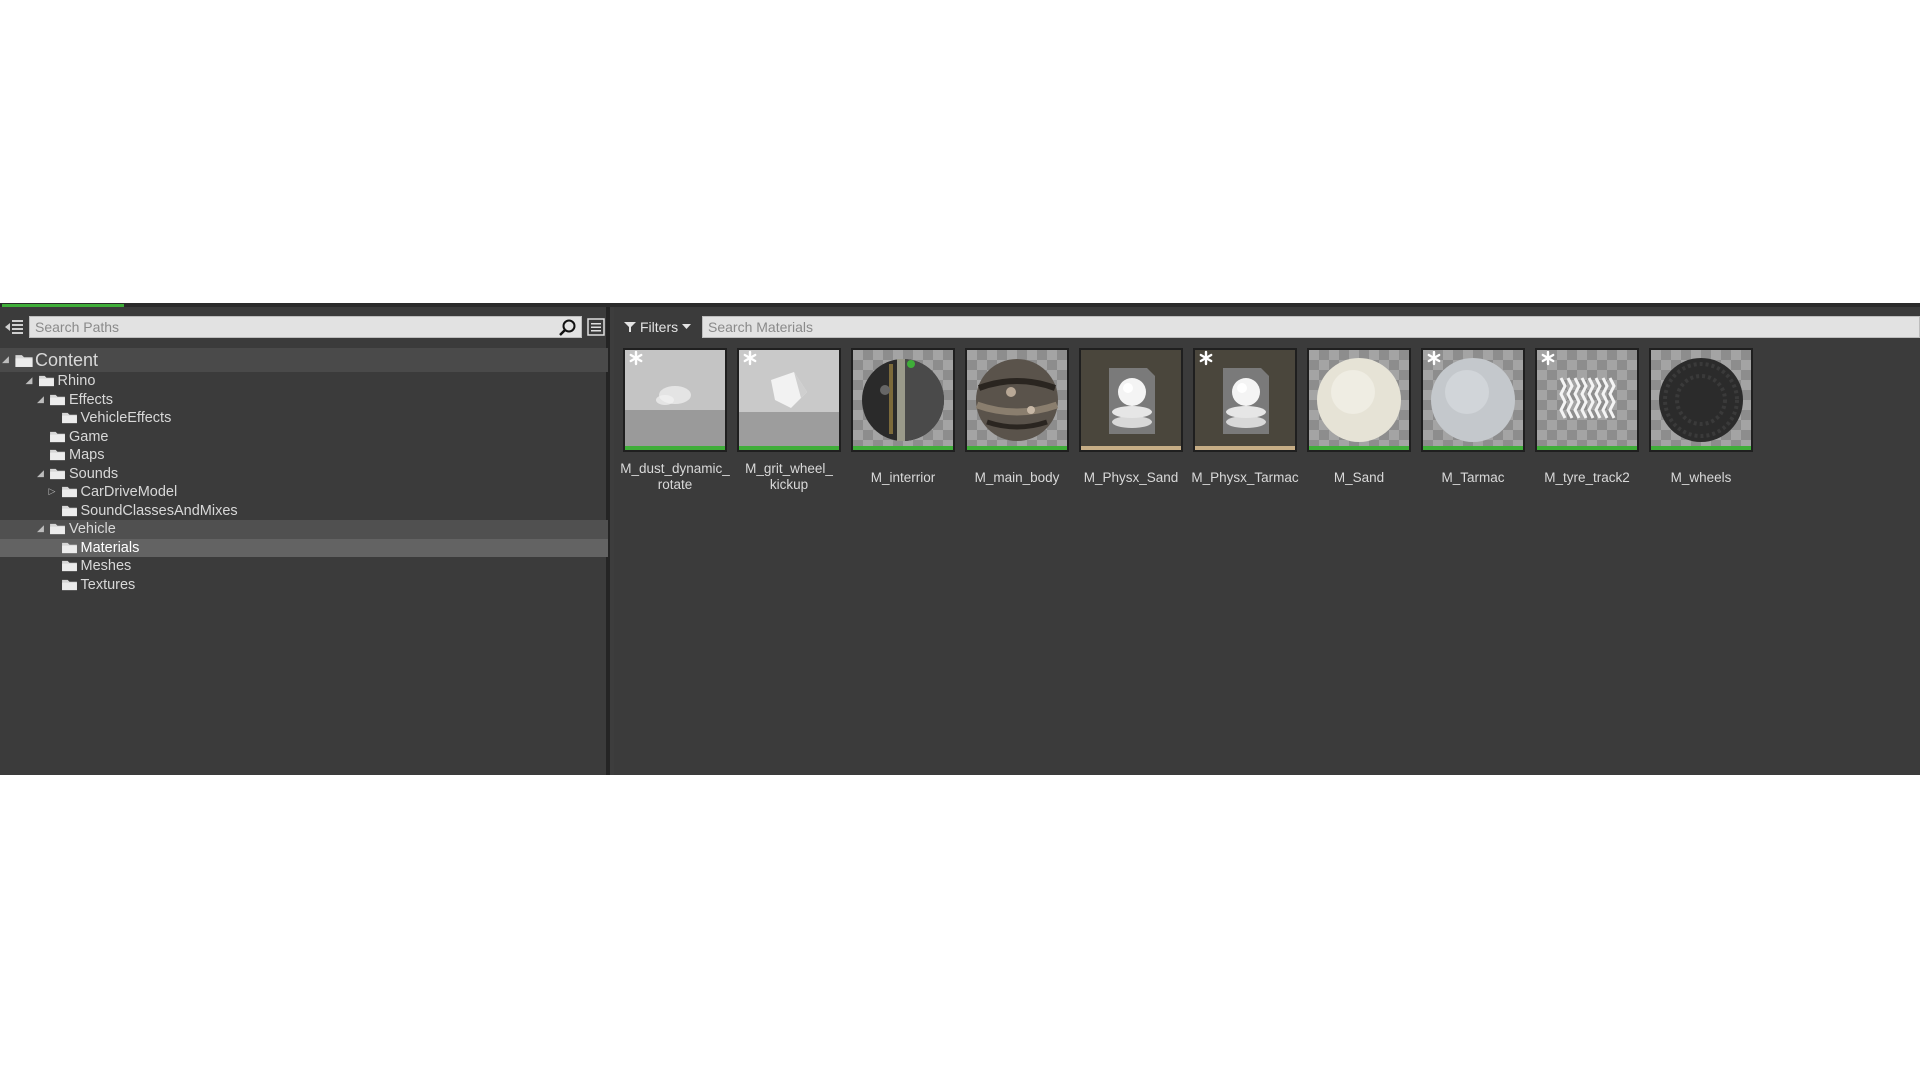 The image size is (1920, 1080). What do you see at coordinates (304, 400) in the screenshot?
I see `tree-item-effects: ◢ Effects` at bounding box center [304, 400].